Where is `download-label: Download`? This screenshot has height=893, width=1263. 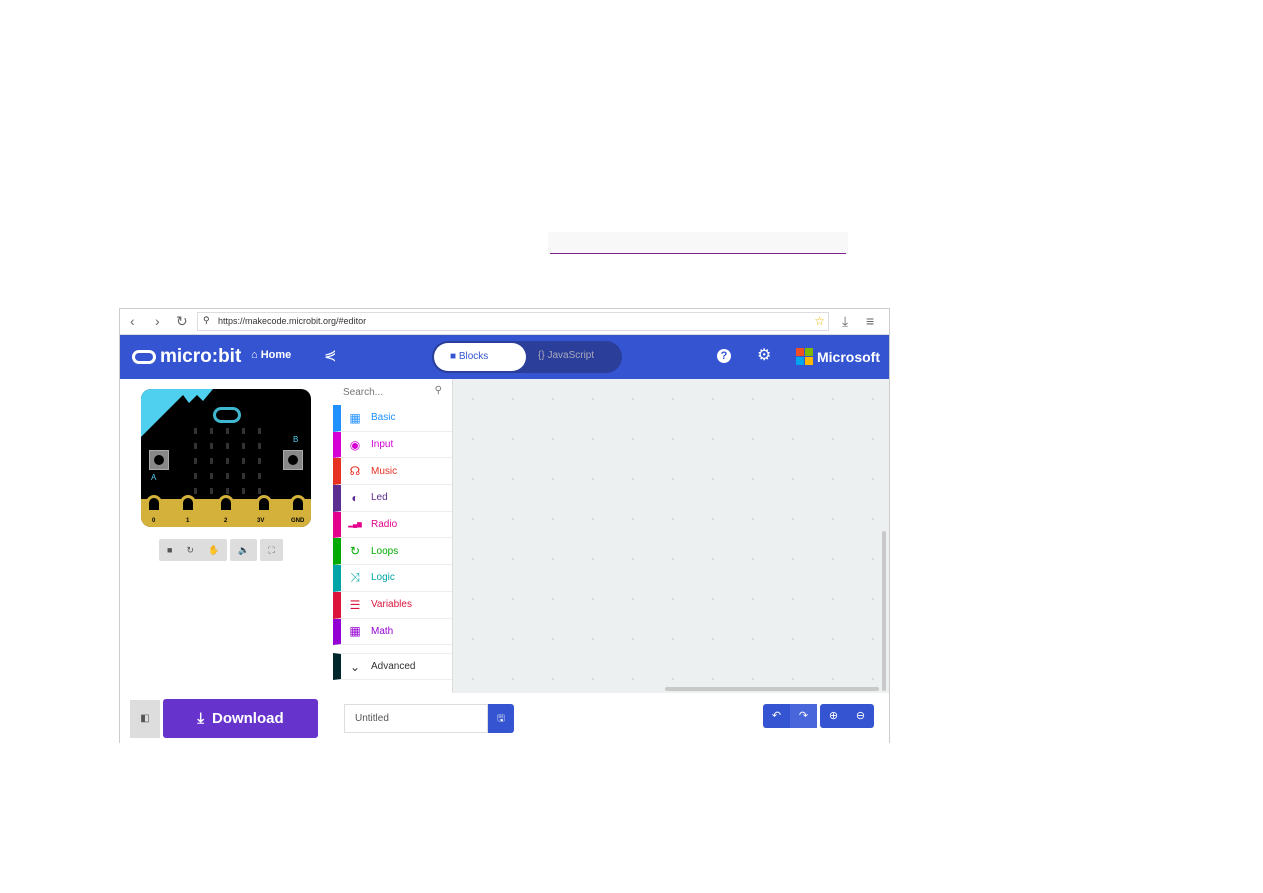 download-label: Download is located at coordinates (247, 718).